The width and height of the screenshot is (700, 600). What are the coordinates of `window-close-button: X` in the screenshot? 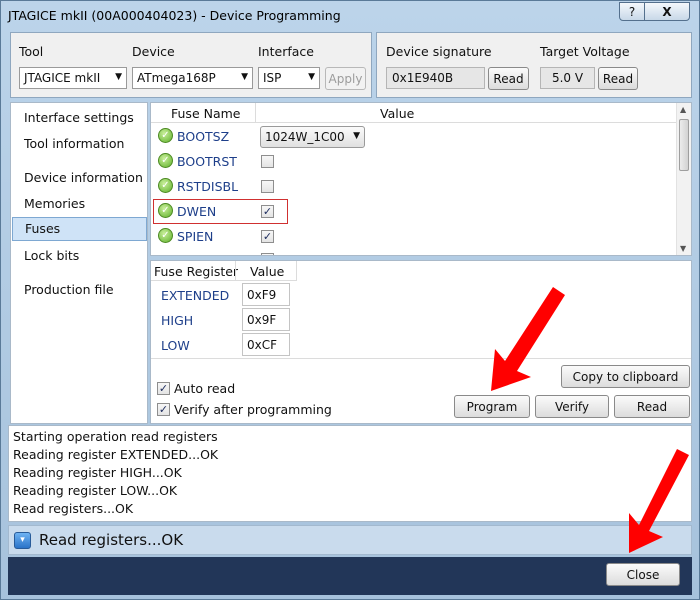 It's located at (667, 11).